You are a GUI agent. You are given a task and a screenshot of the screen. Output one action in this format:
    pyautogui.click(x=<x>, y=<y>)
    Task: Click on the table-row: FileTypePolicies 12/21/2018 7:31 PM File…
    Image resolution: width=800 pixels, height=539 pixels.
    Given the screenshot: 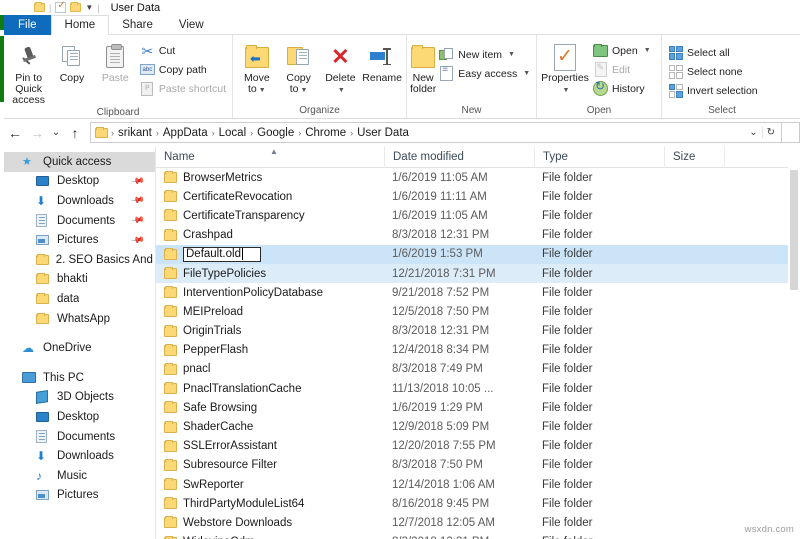 What is the action you would take?
    pyautogui.click(x=478, y=273)
    